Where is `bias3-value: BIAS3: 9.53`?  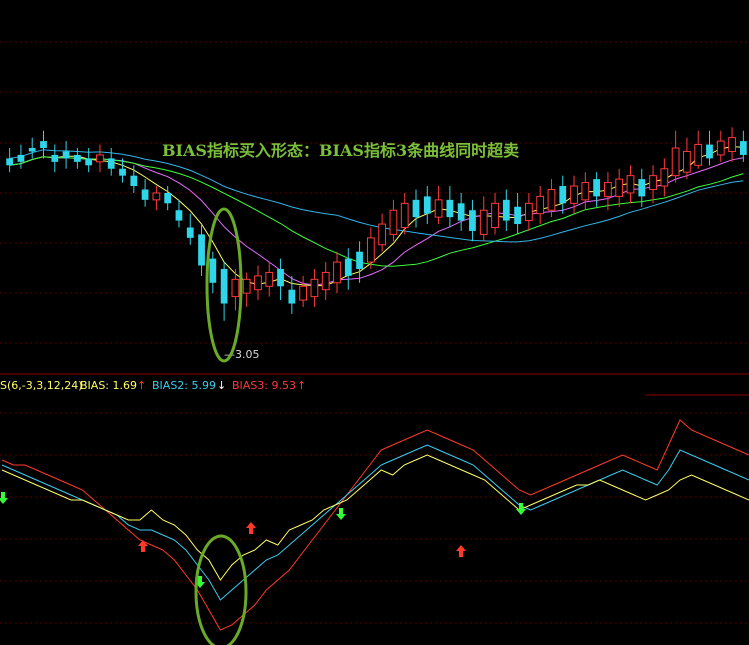
bias3-value: BIAS3: 9.53 is located at coordinates (264, 385).